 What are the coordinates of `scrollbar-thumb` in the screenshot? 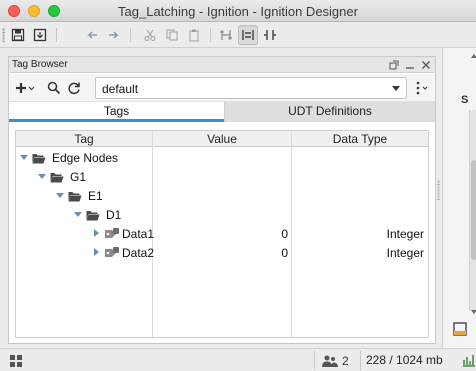 It's located at (473, 210).